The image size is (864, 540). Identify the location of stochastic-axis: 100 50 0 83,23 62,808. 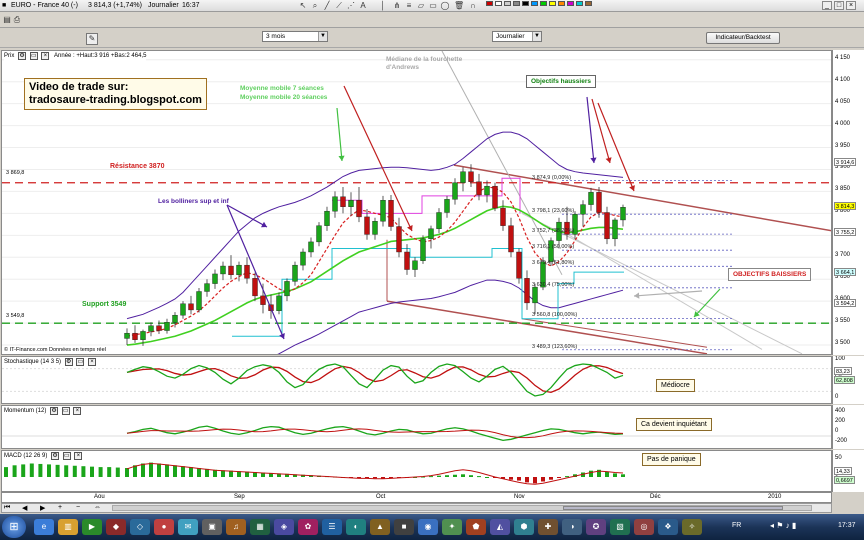
(848, 380).